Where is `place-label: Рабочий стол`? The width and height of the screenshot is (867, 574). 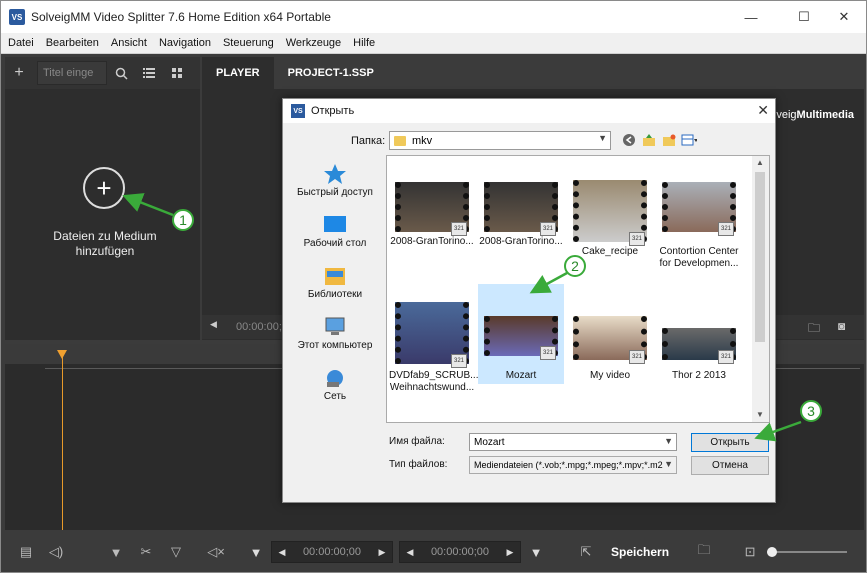
place-label: Рабочий стол is located at coordinates (335, 243).